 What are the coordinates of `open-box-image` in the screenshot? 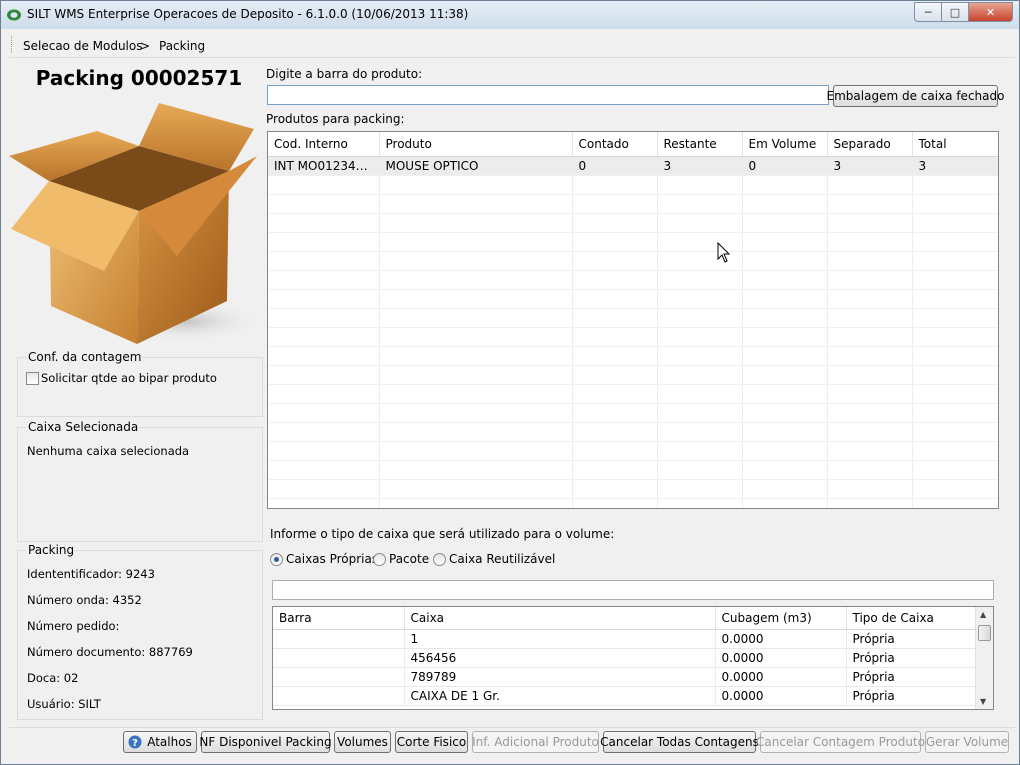 It's located at (135, 223).